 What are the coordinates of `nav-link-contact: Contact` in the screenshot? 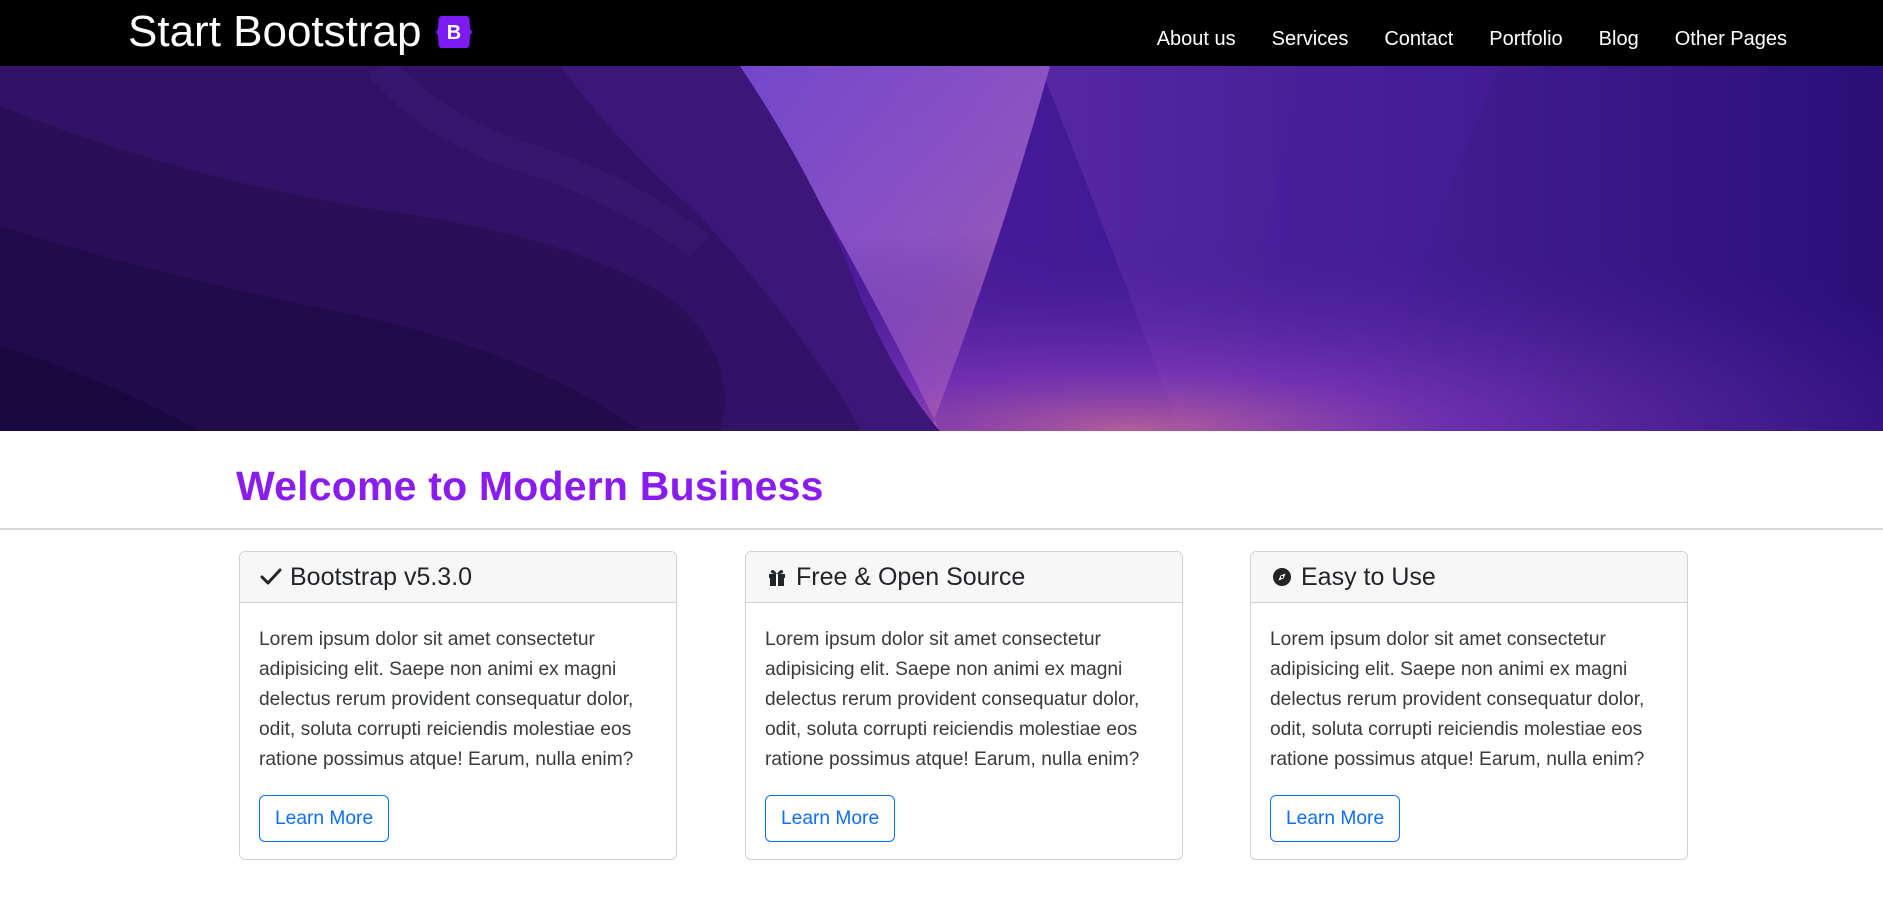 It's located at (1418, 39).